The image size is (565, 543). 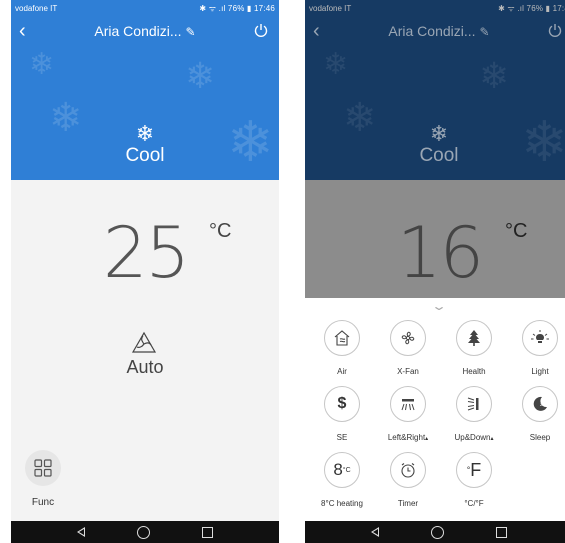 I want to click on func-button, so click(x=43, y=468).